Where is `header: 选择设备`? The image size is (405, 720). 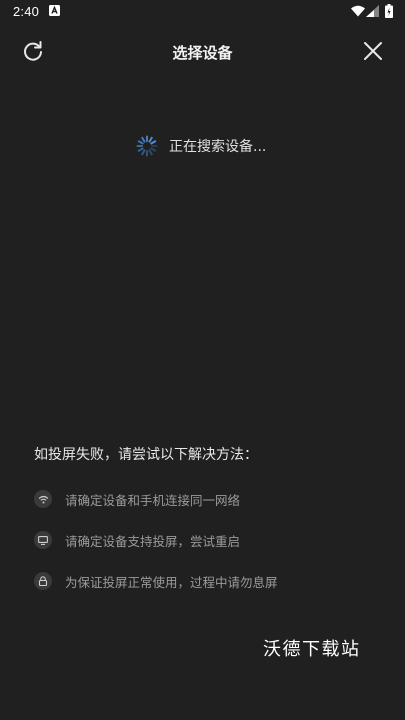
header: 选择设备 is located at coordinates (202, 52).